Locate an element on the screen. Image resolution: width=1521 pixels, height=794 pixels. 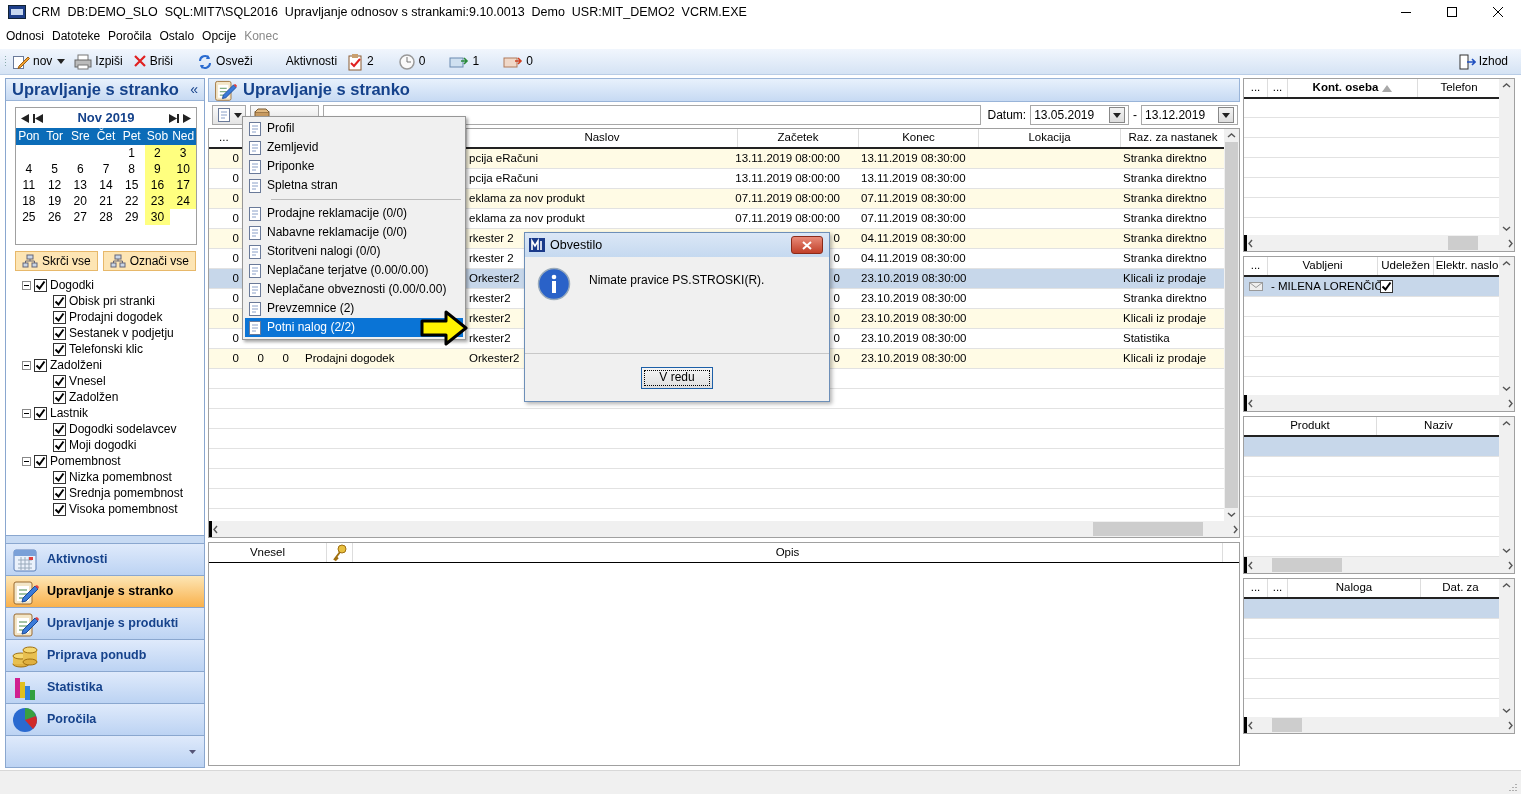
table-cell: - MILENA LORENČIČ is located at coordinates (1327, 286).